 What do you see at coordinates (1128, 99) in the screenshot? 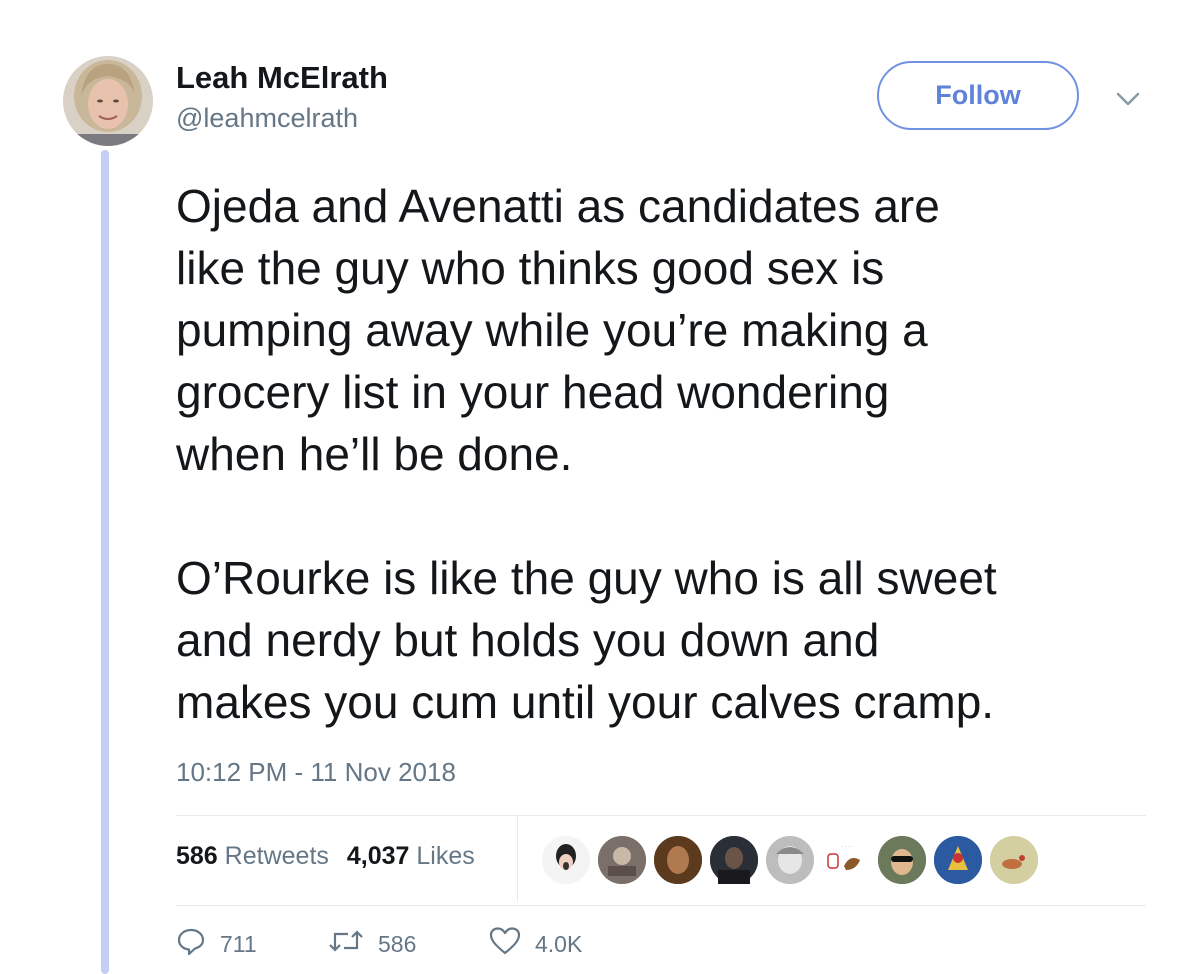
I see `chevron-down-icon` at bounding box center [1128, 99].